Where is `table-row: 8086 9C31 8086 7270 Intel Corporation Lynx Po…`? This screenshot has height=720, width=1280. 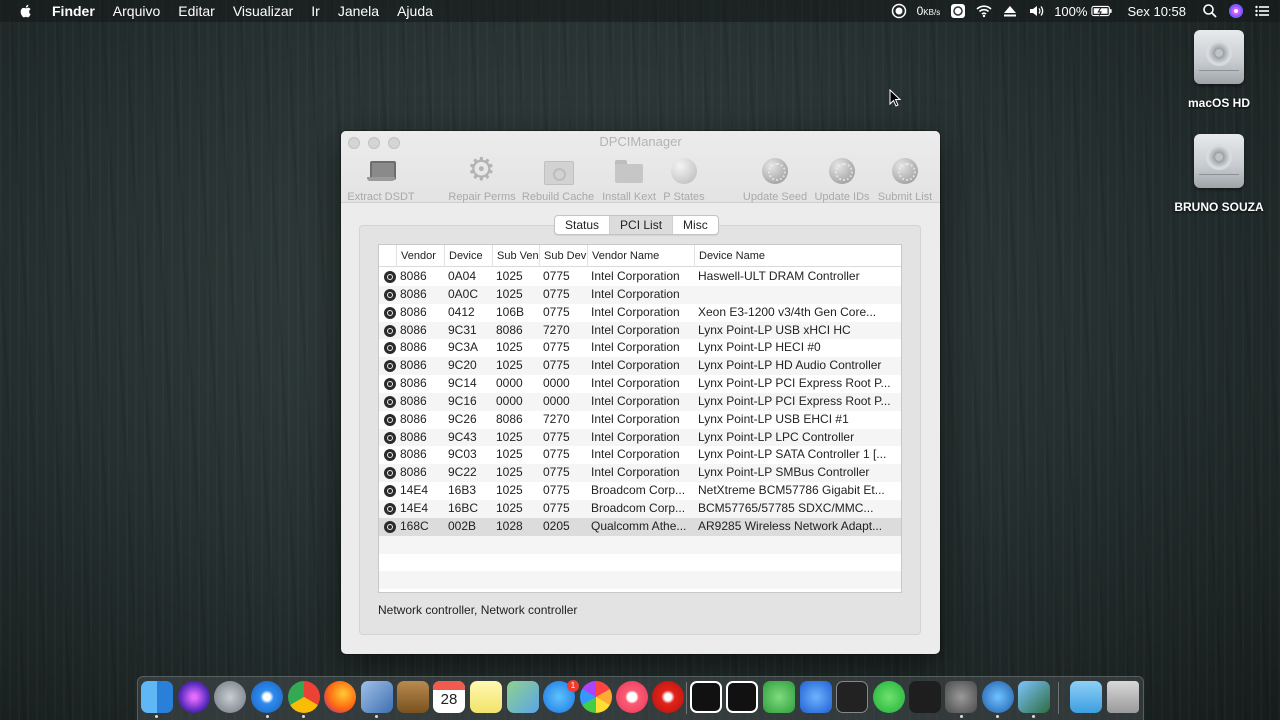 table-row: 8086 9C31 8086 7270 Intel Corporation Lynx Po… is located at coordinates (640, 330).